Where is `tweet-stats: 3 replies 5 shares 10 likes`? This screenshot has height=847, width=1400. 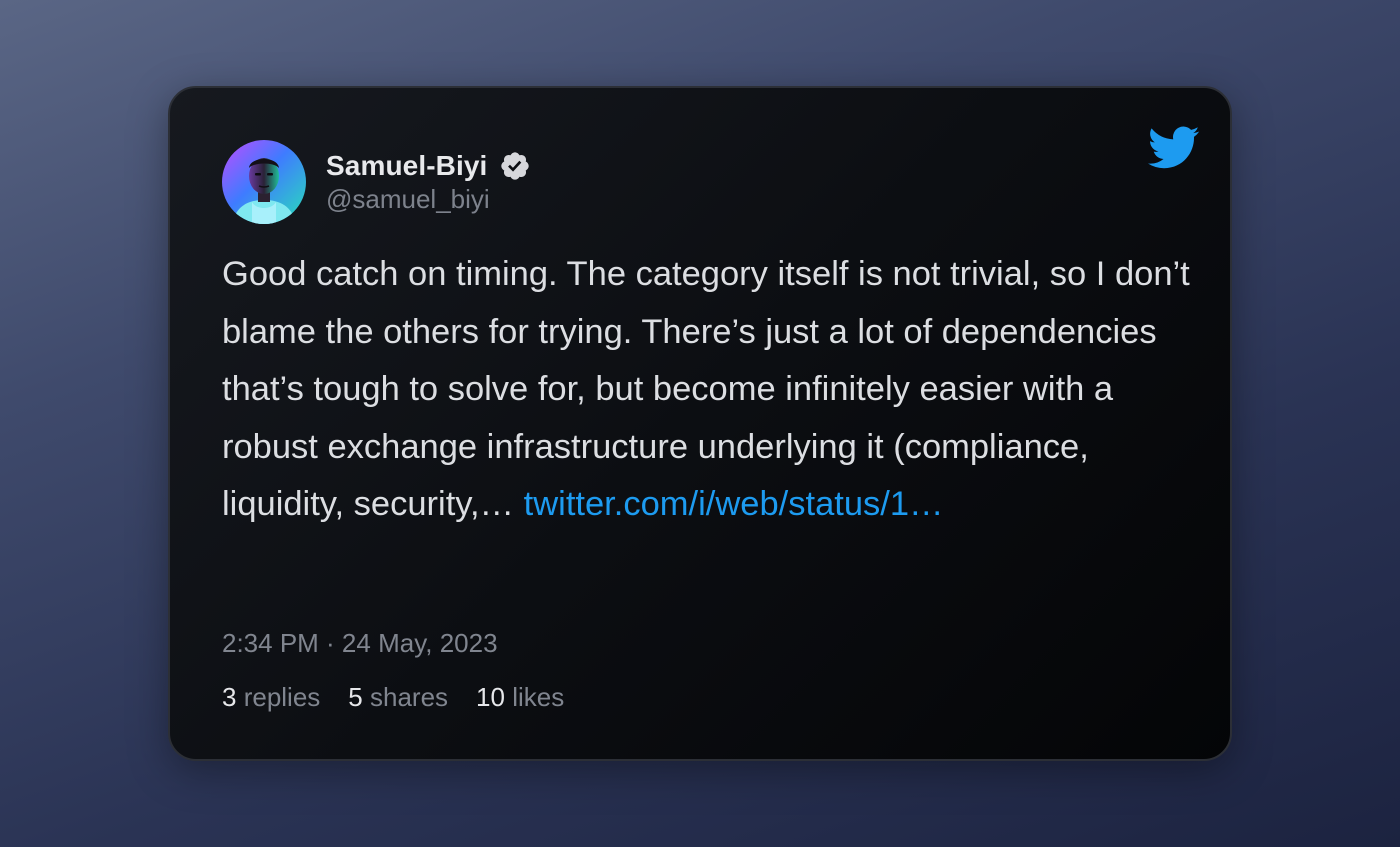
tweet-stats: 3 replies 5 shares 10 likes is located at coordinates (407, 697).